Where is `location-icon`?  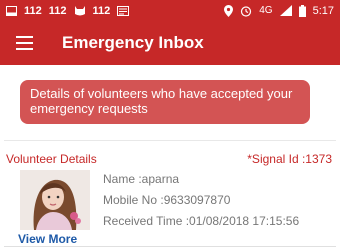 location-icon is located at coordinates (229, 10).